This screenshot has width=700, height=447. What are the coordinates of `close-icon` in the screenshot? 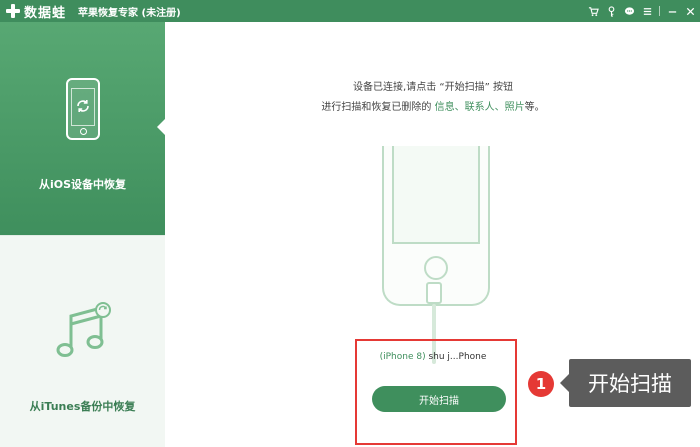 It's located at (690, 11).